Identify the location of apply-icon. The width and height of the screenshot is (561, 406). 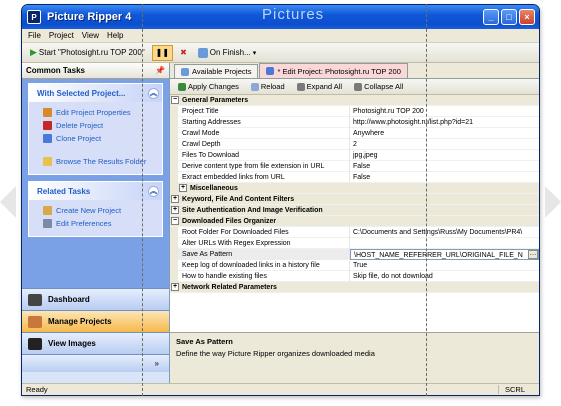
(182, 86).